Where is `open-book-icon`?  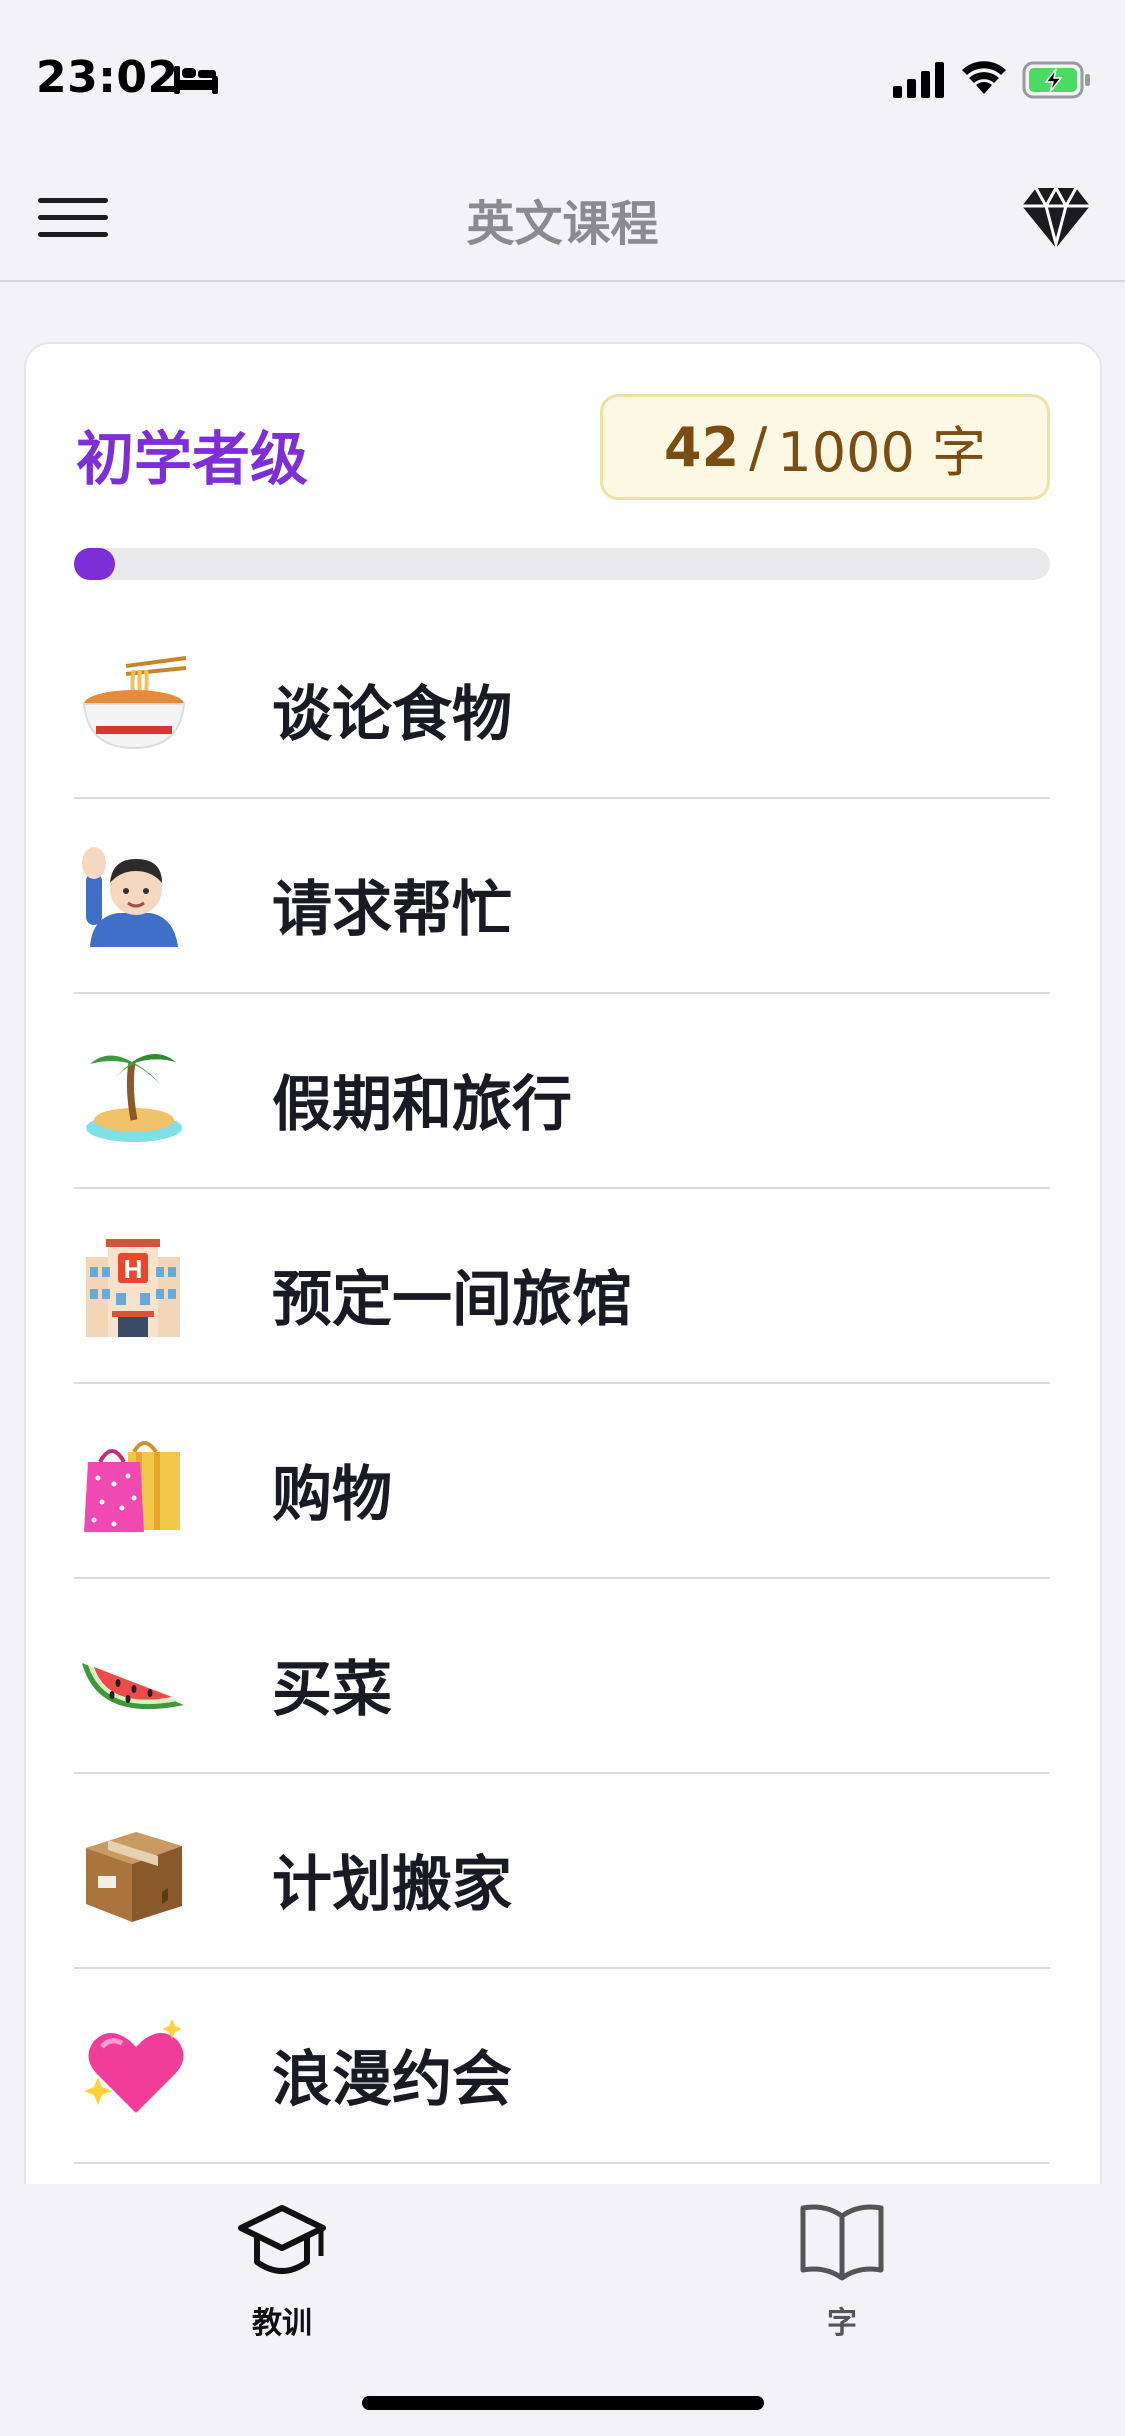 open-book-icon is located at coordinates (842, 2242).